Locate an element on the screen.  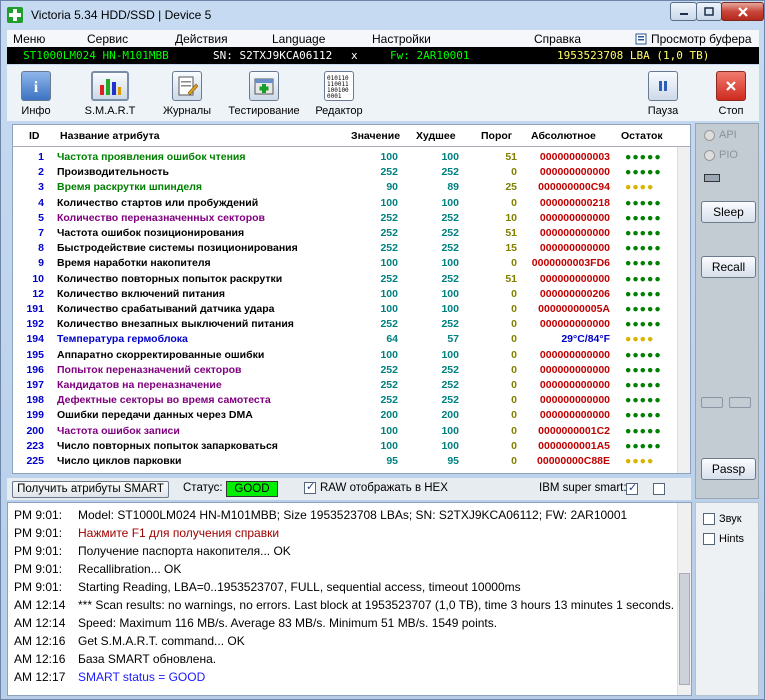
pio-radio: PIO is located at coordinates (721, 155).